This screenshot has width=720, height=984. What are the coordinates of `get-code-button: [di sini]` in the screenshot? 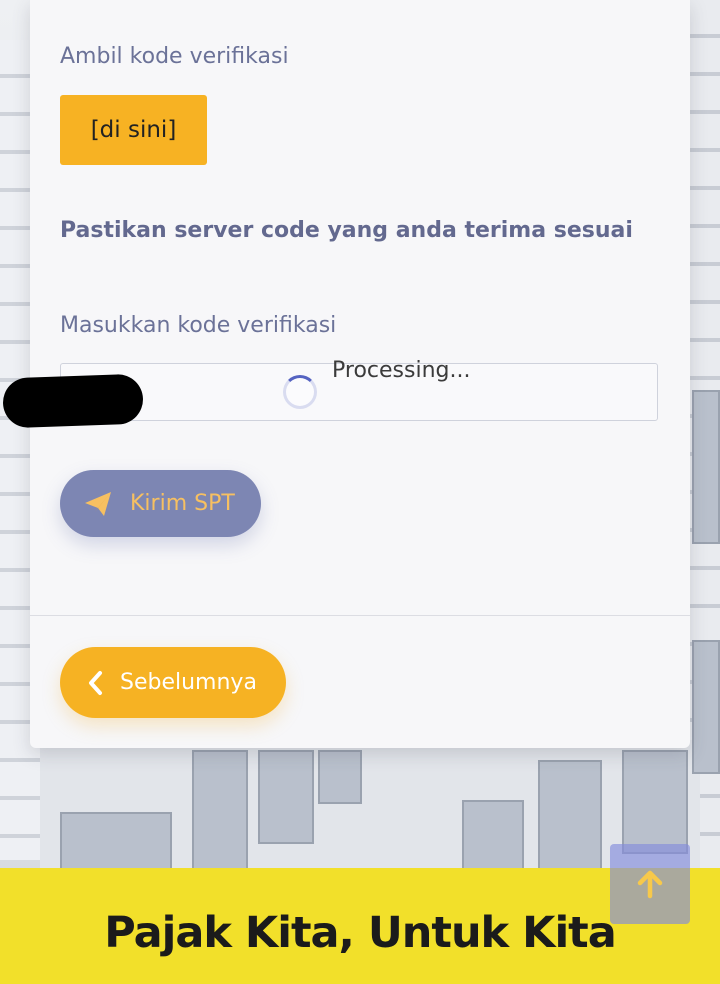 It's located at (133, 130).